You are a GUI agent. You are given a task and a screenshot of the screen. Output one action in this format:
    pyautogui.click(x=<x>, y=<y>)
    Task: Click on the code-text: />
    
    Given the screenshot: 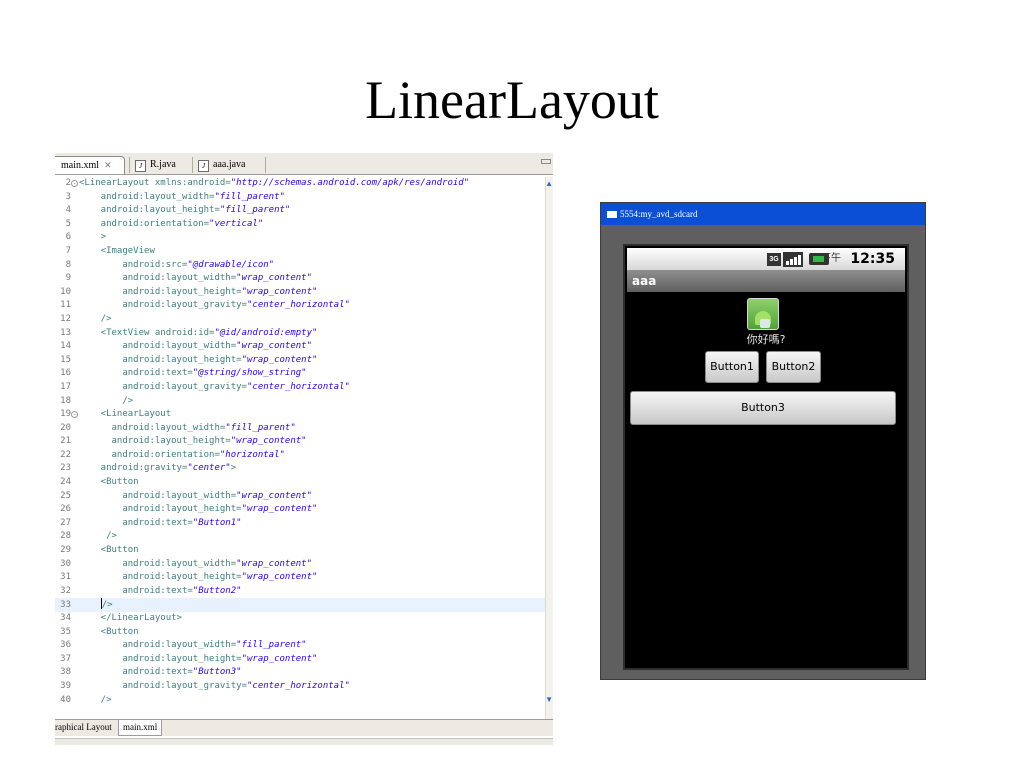 What is the action you would take?
    pyautogui.click(x=106, y=400)
    